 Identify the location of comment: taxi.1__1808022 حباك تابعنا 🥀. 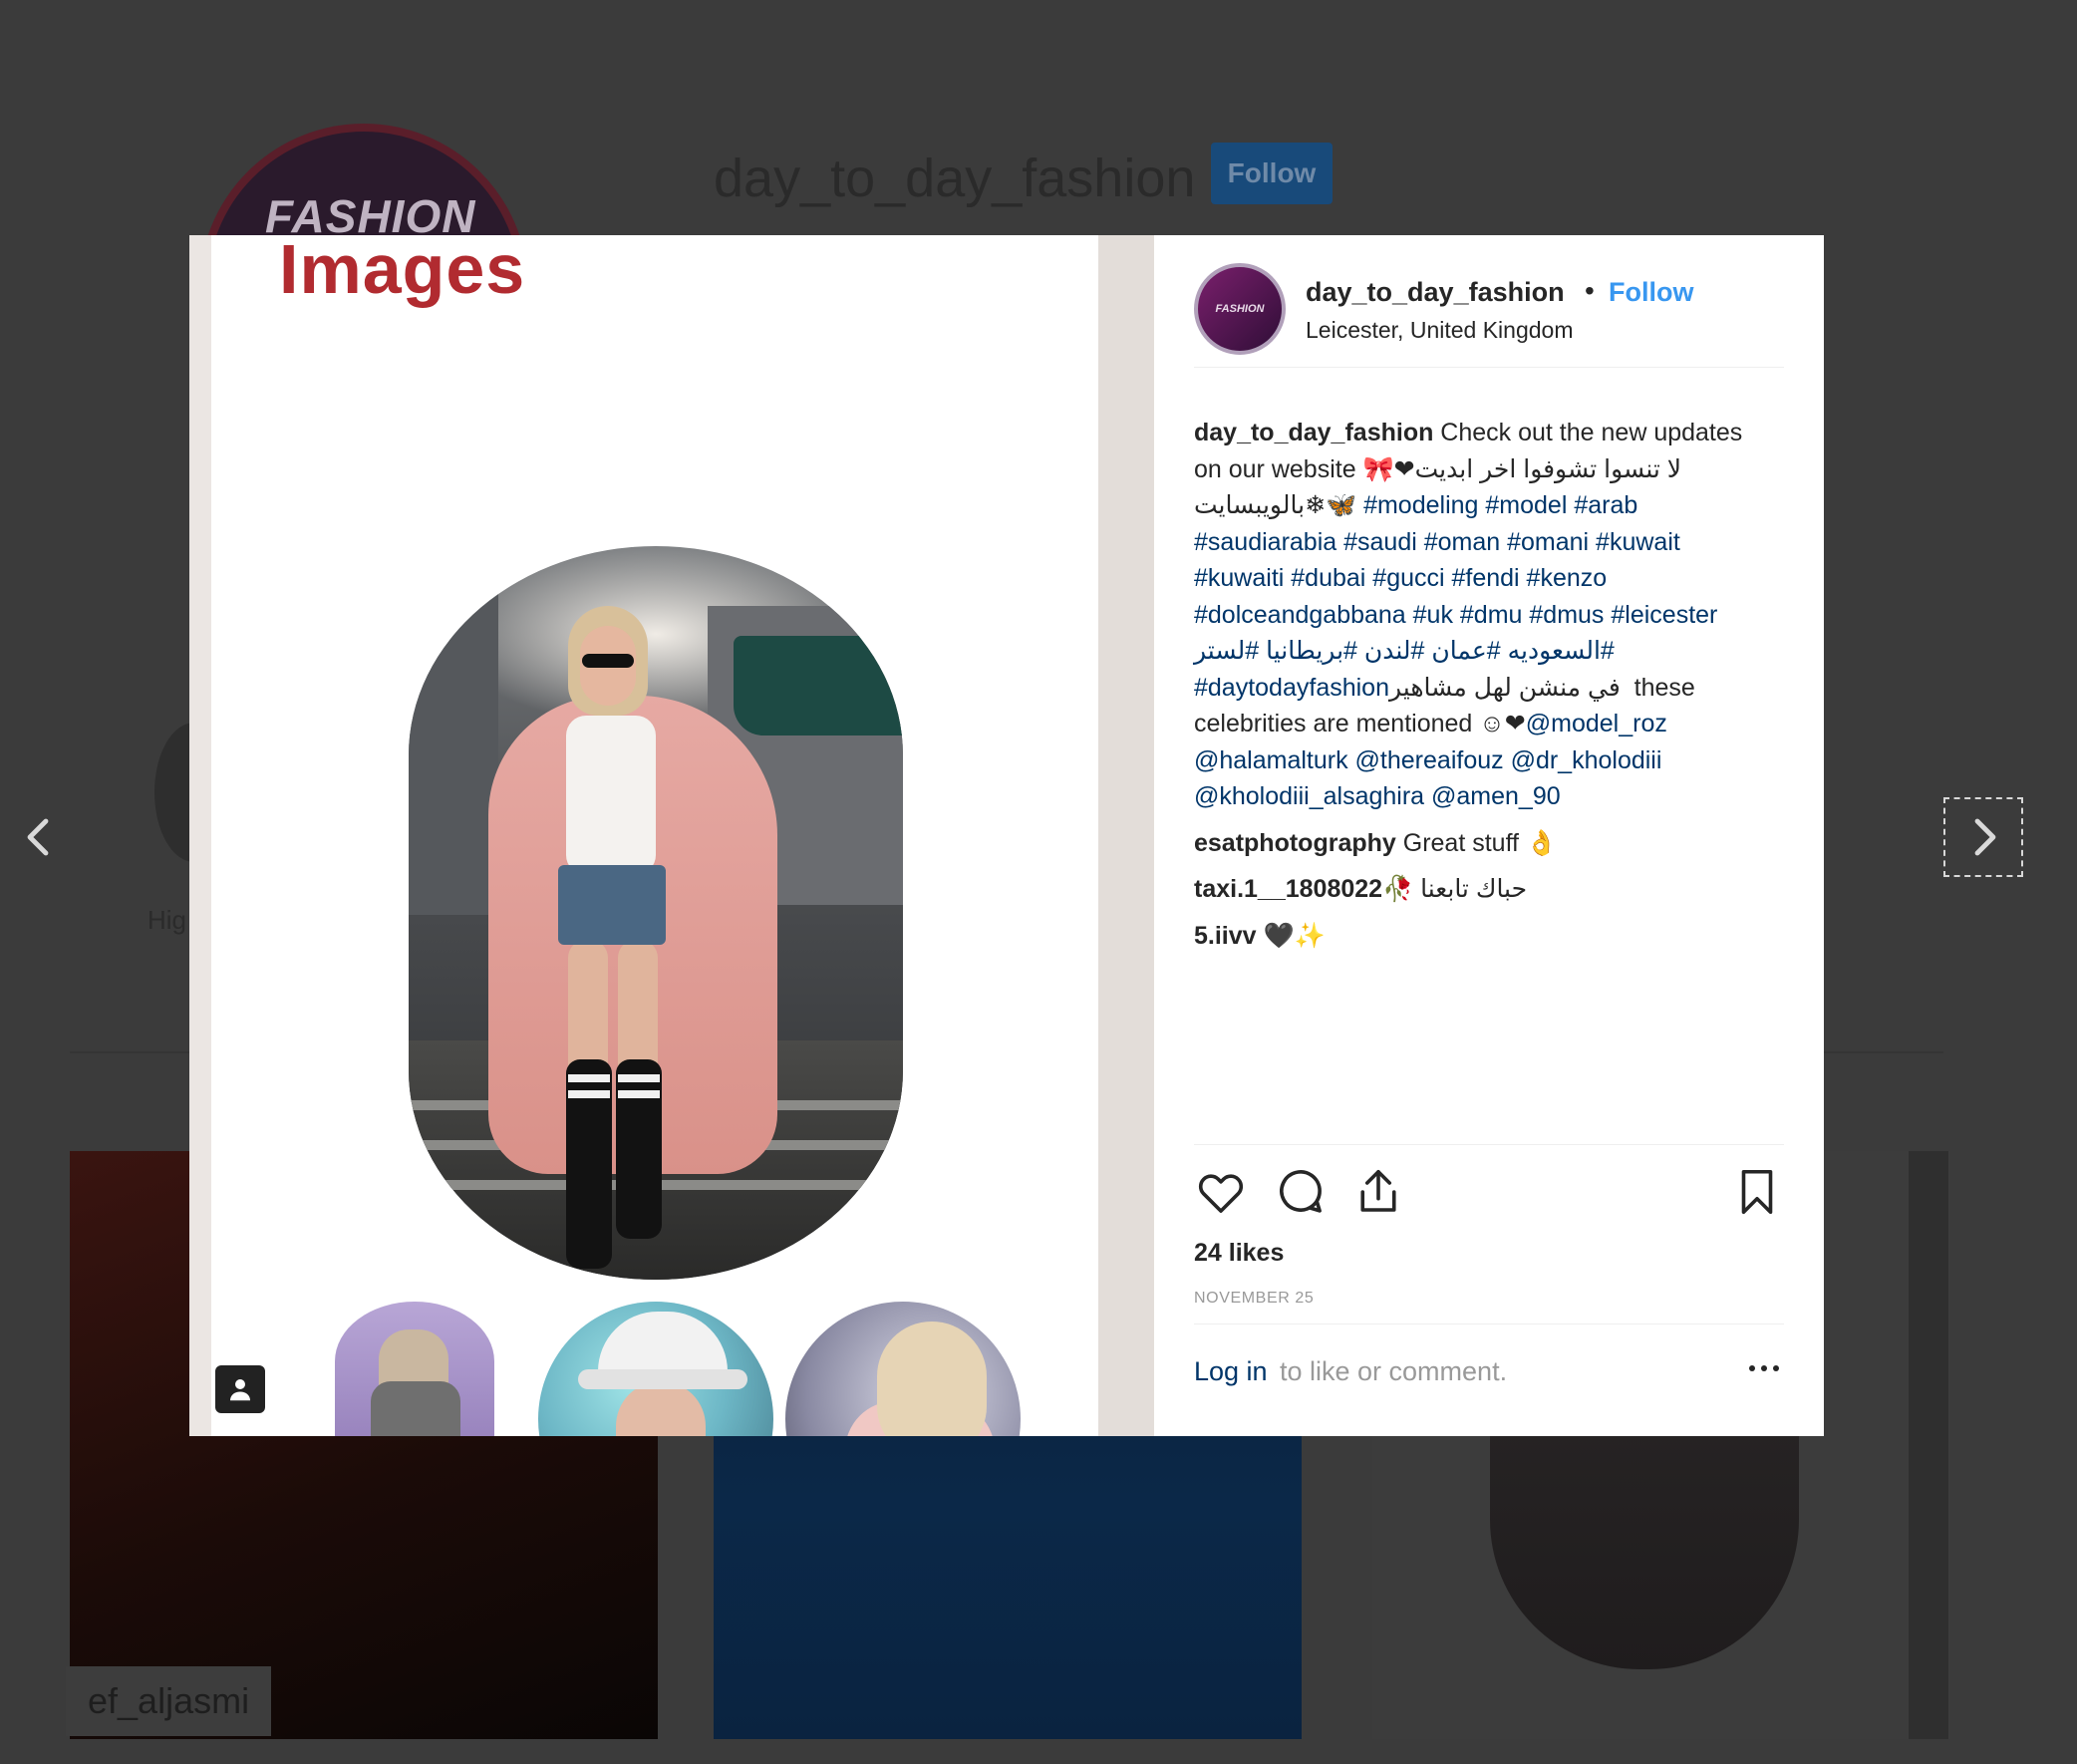
(1485, 889).